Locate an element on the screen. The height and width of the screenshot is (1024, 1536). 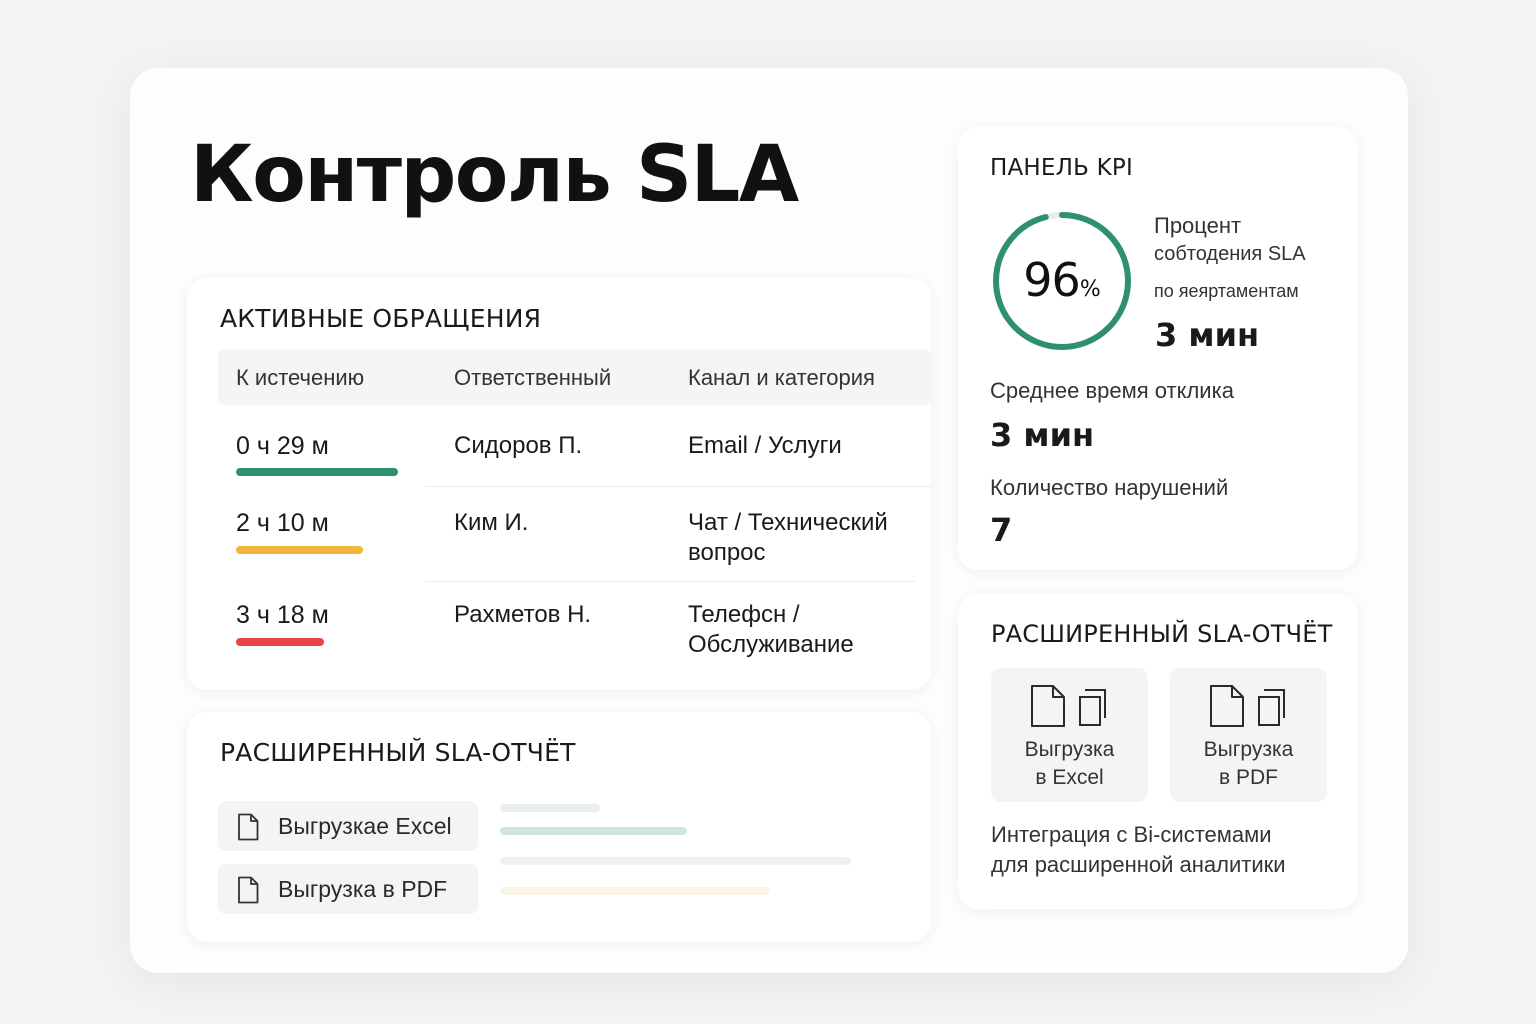
channel-text: Email / Услуги is located at coordinates (765, 445).